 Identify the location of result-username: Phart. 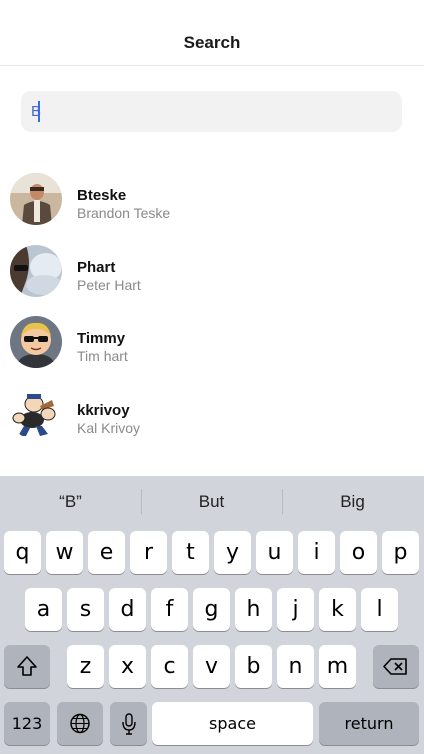
(96, 267).